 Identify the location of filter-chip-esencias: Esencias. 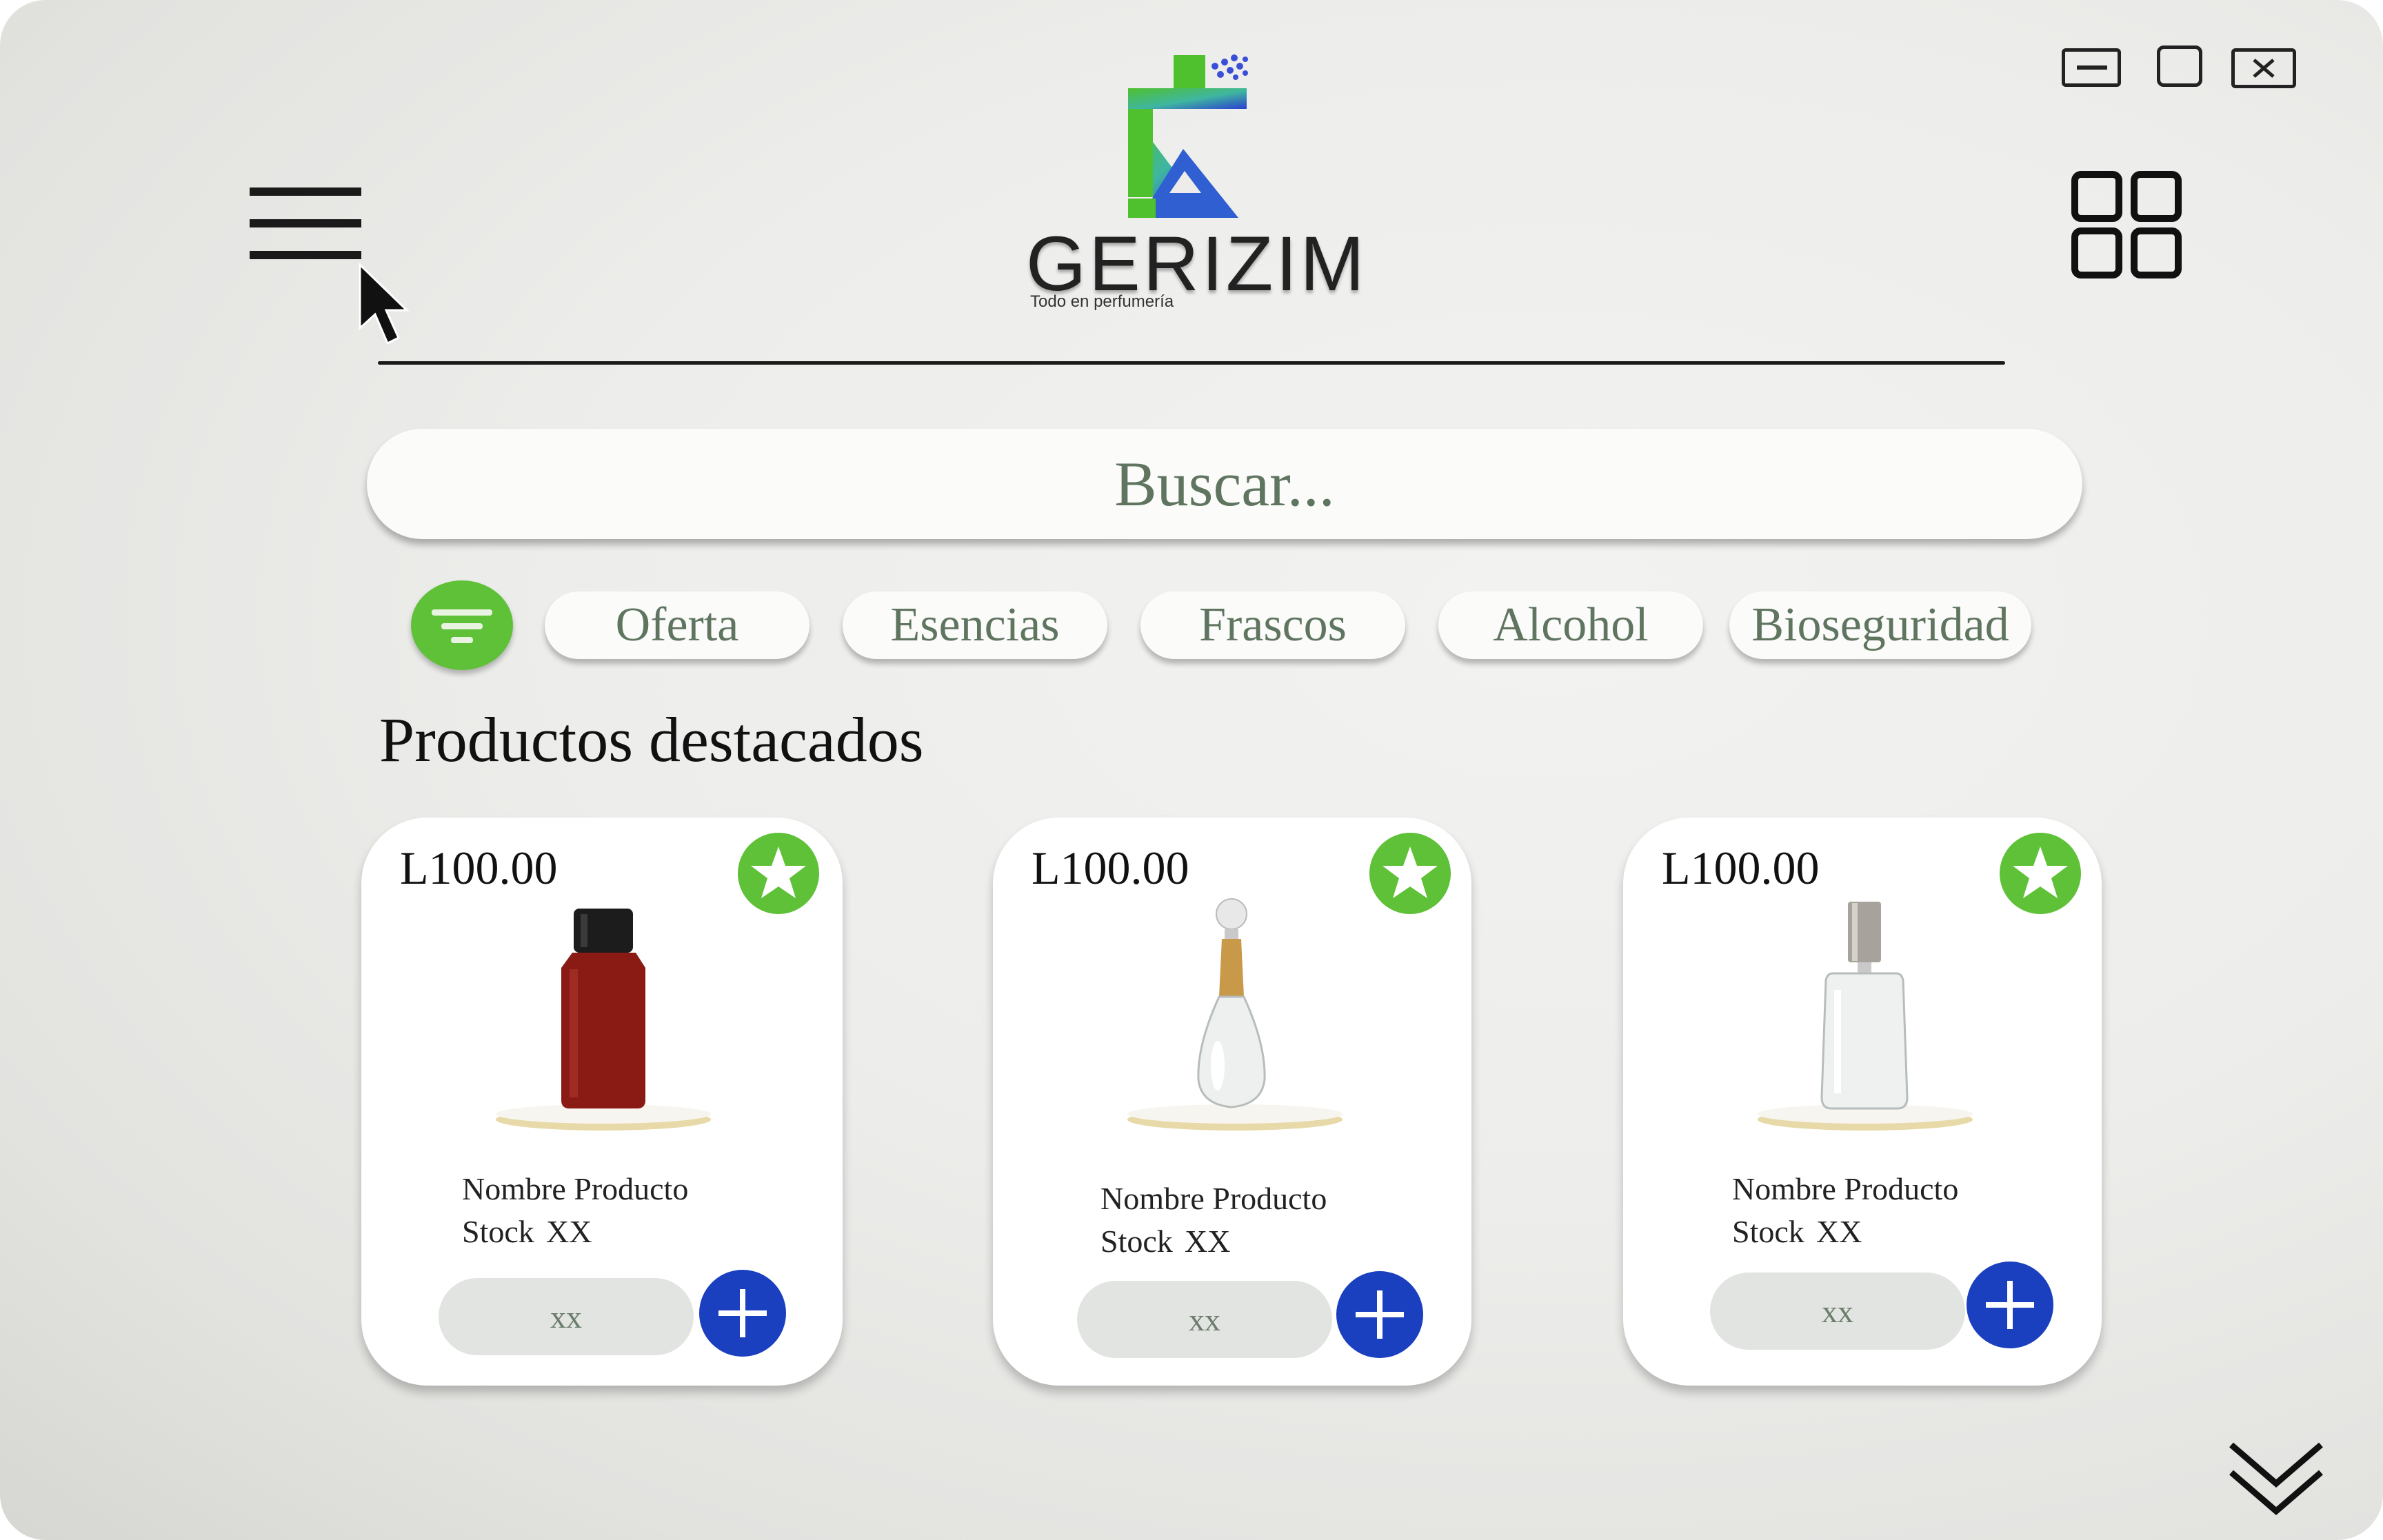
(975, 625).